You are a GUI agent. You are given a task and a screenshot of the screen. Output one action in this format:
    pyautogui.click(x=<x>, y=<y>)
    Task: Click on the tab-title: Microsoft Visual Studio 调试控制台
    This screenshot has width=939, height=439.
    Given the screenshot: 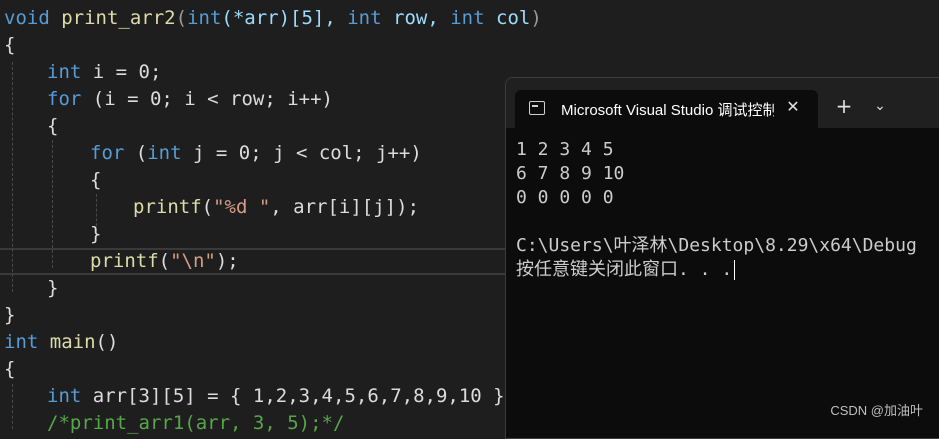 What is the action you would take?
    pyautogui.click(x=667, y=110)
    